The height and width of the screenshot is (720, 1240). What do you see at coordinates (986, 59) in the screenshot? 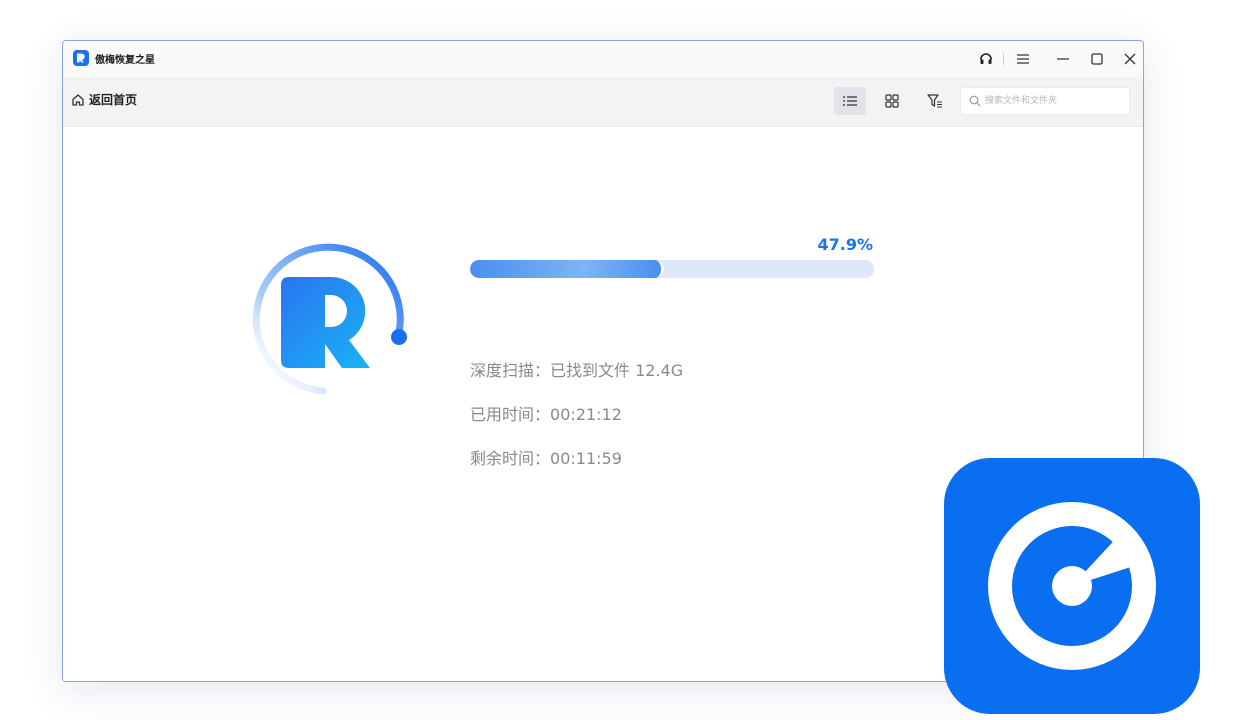
I see `headset-icon` at bounding box center [986, 59].